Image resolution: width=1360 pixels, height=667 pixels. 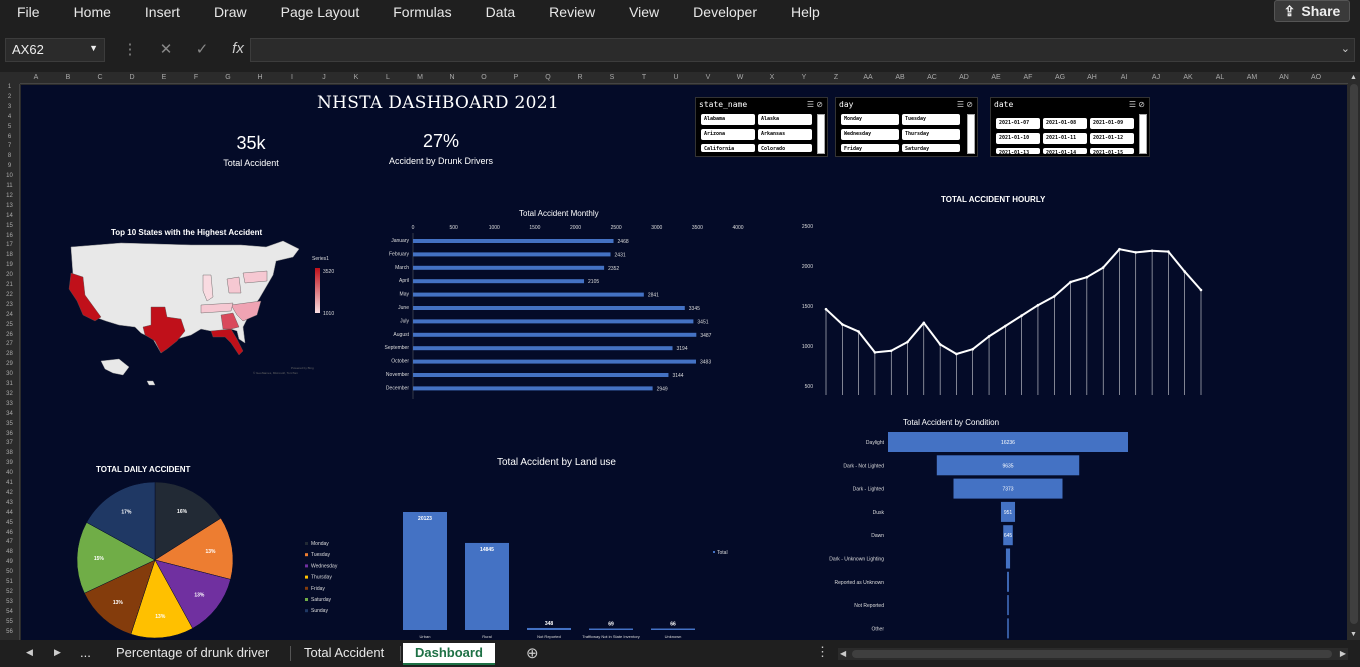 What do you see at coordinates (1252, 77) in the screenshot?
I see `column-header: AM` at bounding box center [1252, 77].